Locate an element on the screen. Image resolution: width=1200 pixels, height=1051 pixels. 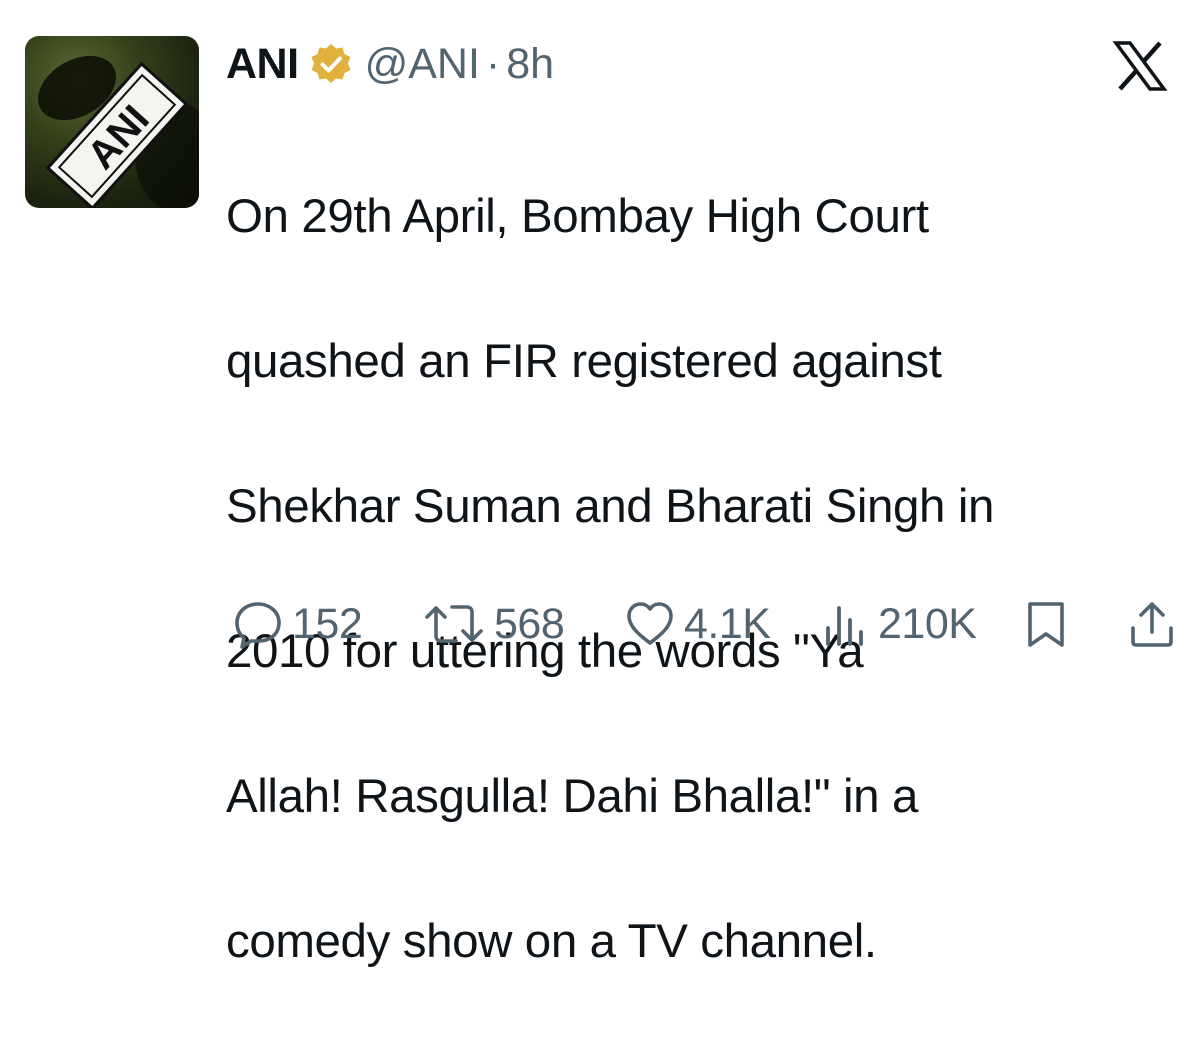
tweet-header: ANI @ANI · 8h is located at coordinates (390, 64).